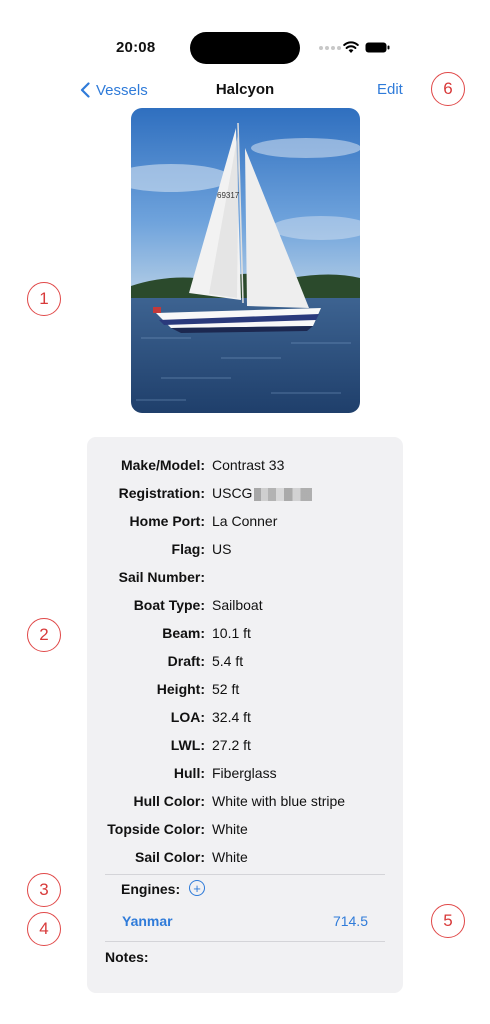 This screenshot has height=1024, width=490. What do you see at coordinates (448, 921) in the screenshot?
I see `callout-5: 5` at bounding box center [448, 921].